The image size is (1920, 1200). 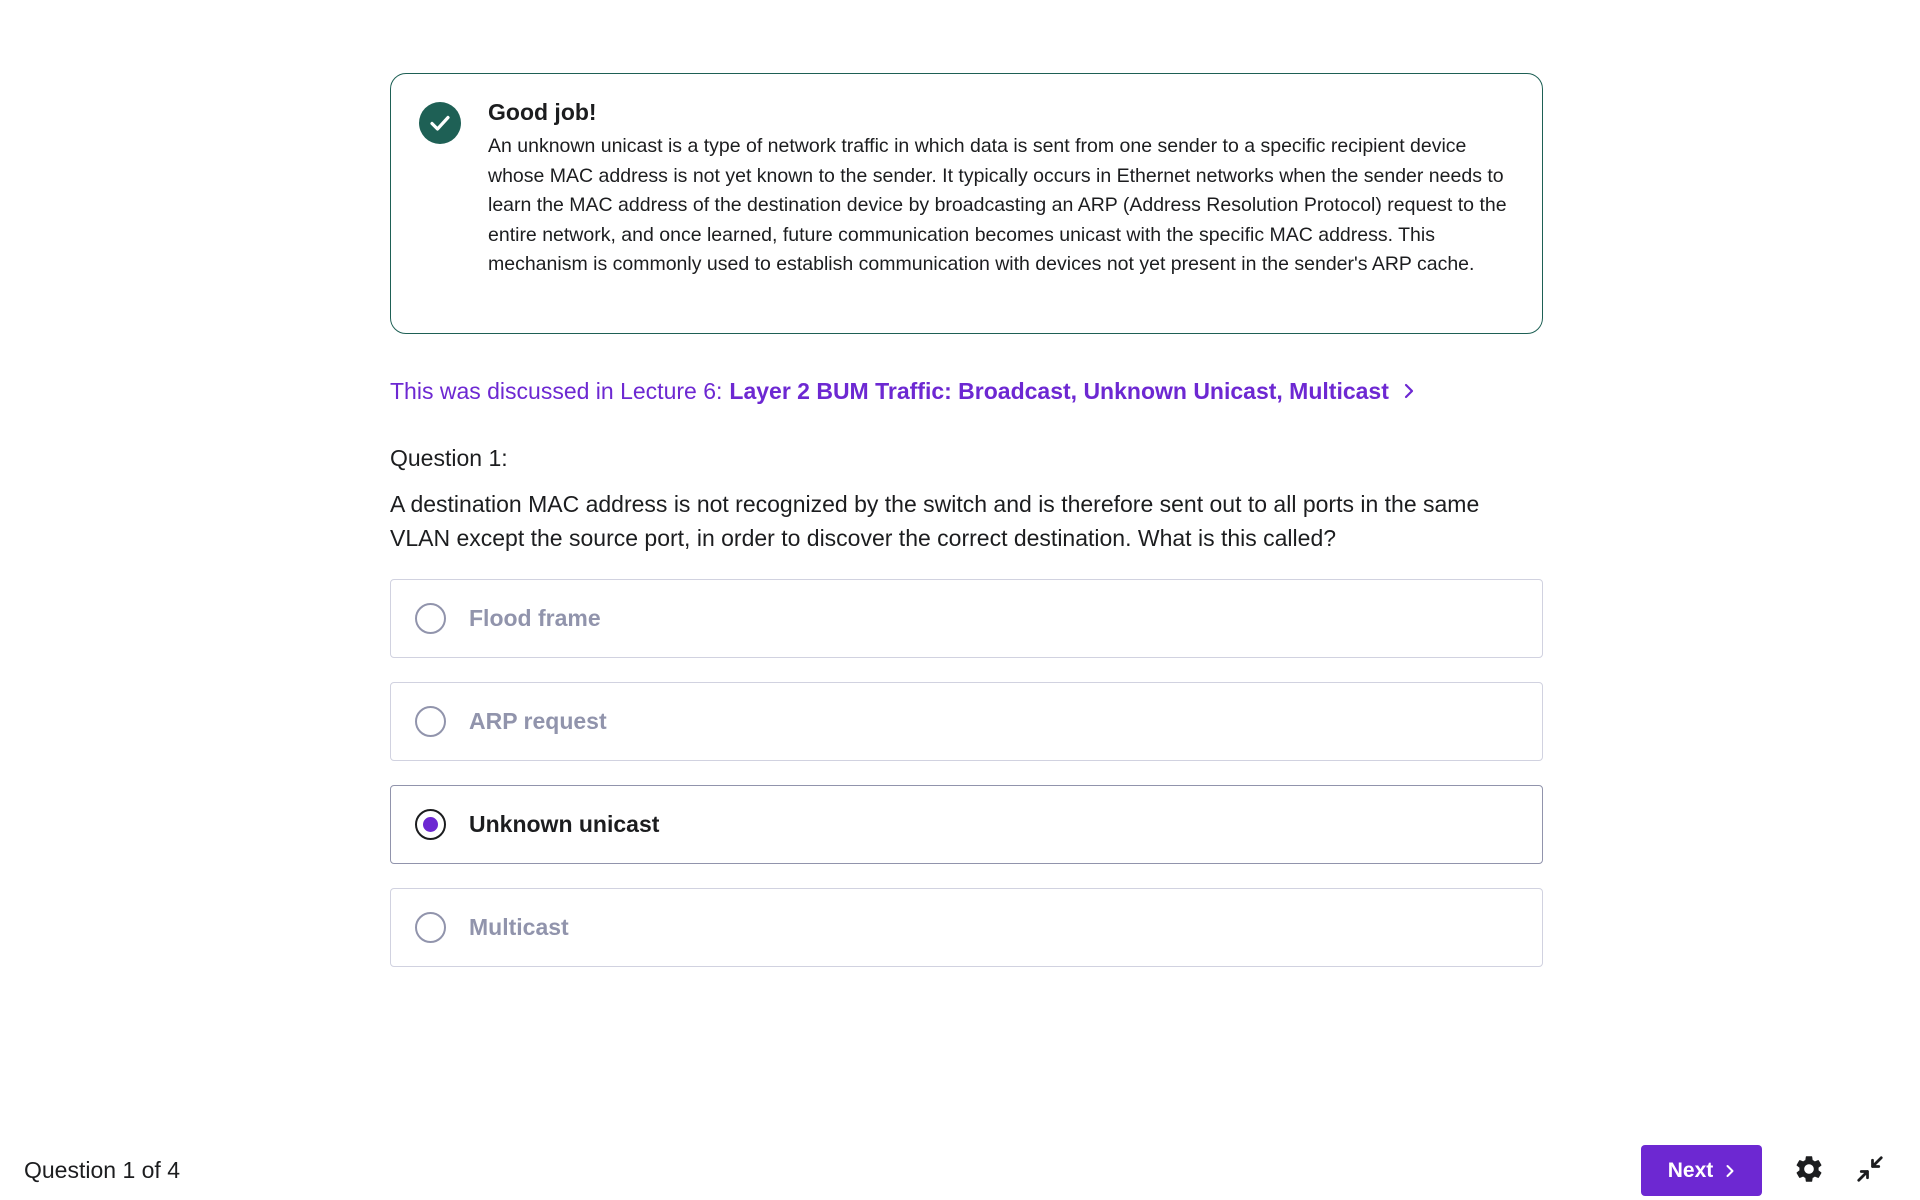 I want to click on question-number: Question 1:, so click(x=449, y=458).